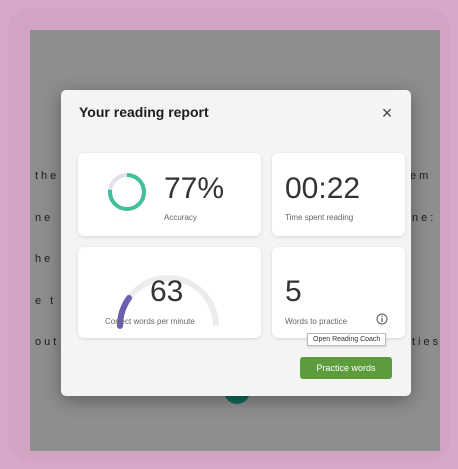 The image size is (458, 469). Describe the element at coordinates (46, 301) in the screenshot. I see `background-text: e t` at that location.